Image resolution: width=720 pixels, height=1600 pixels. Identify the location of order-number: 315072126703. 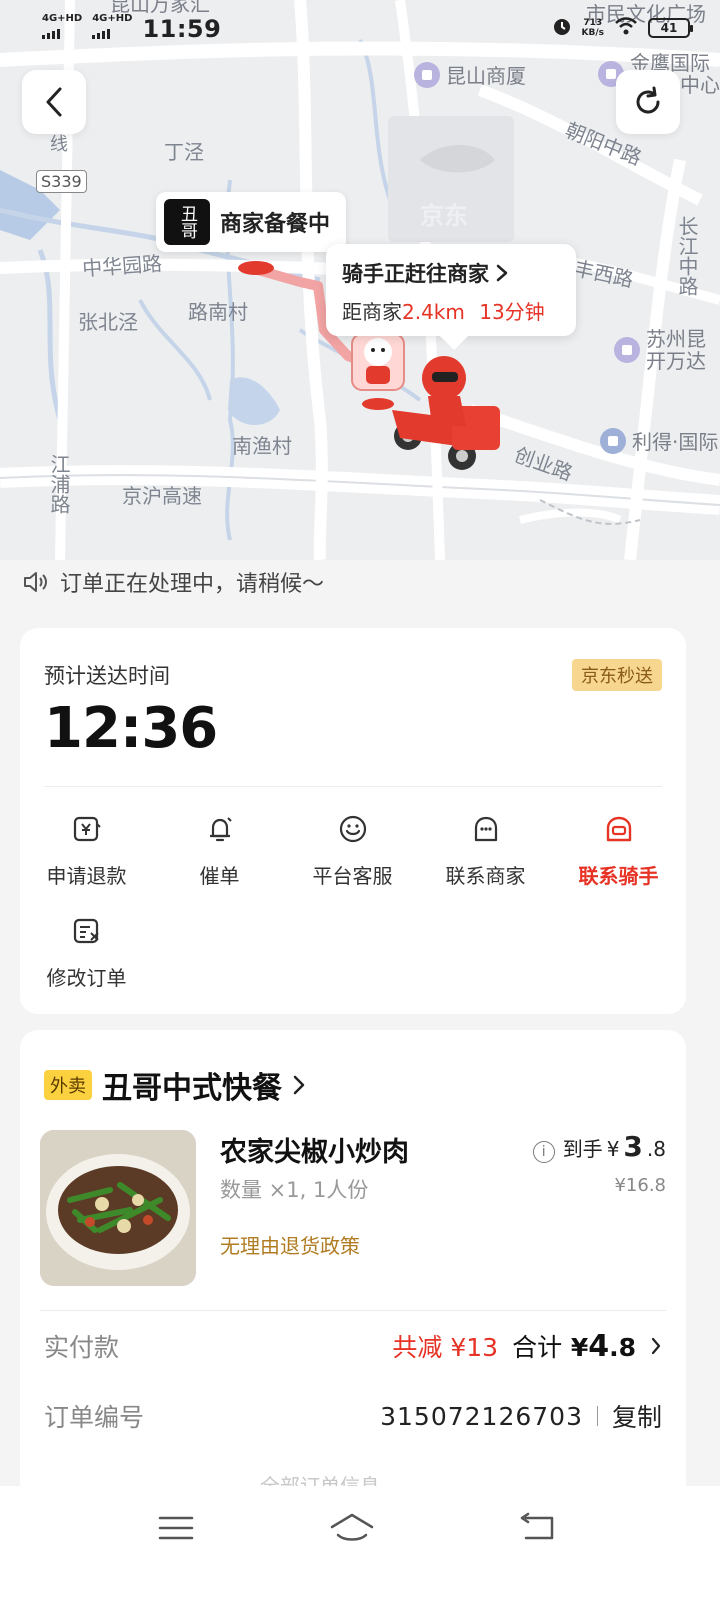
(481, 1416).